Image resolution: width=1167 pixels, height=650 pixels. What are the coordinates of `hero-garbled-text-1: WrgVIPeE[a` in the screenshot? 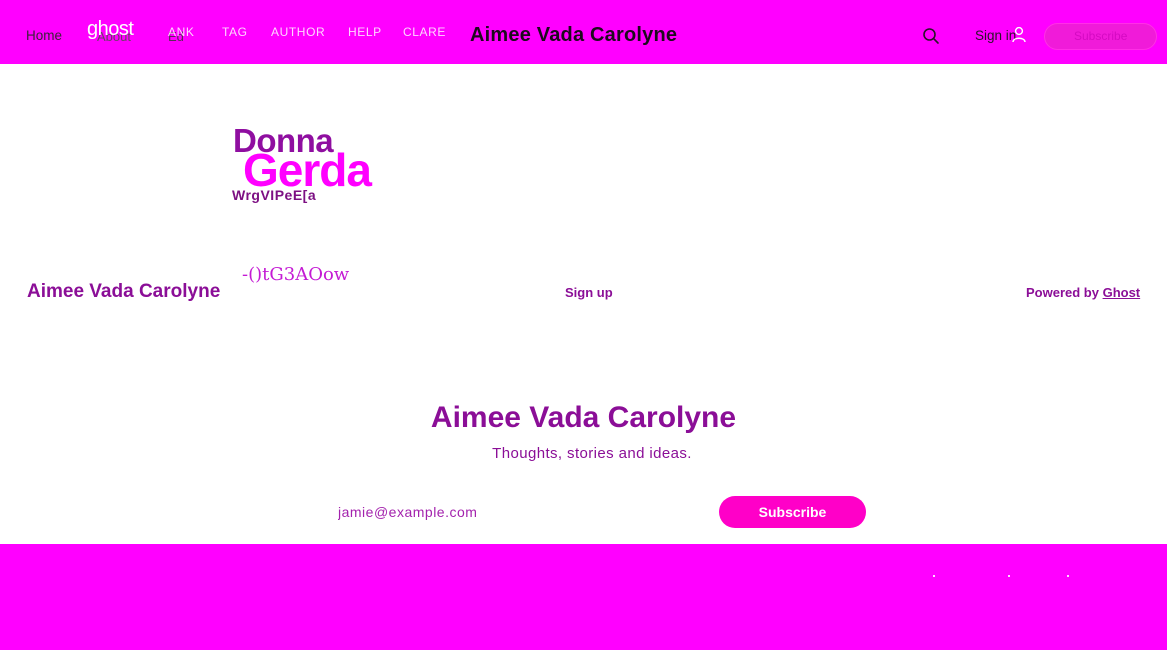 It's located at (274, 195).